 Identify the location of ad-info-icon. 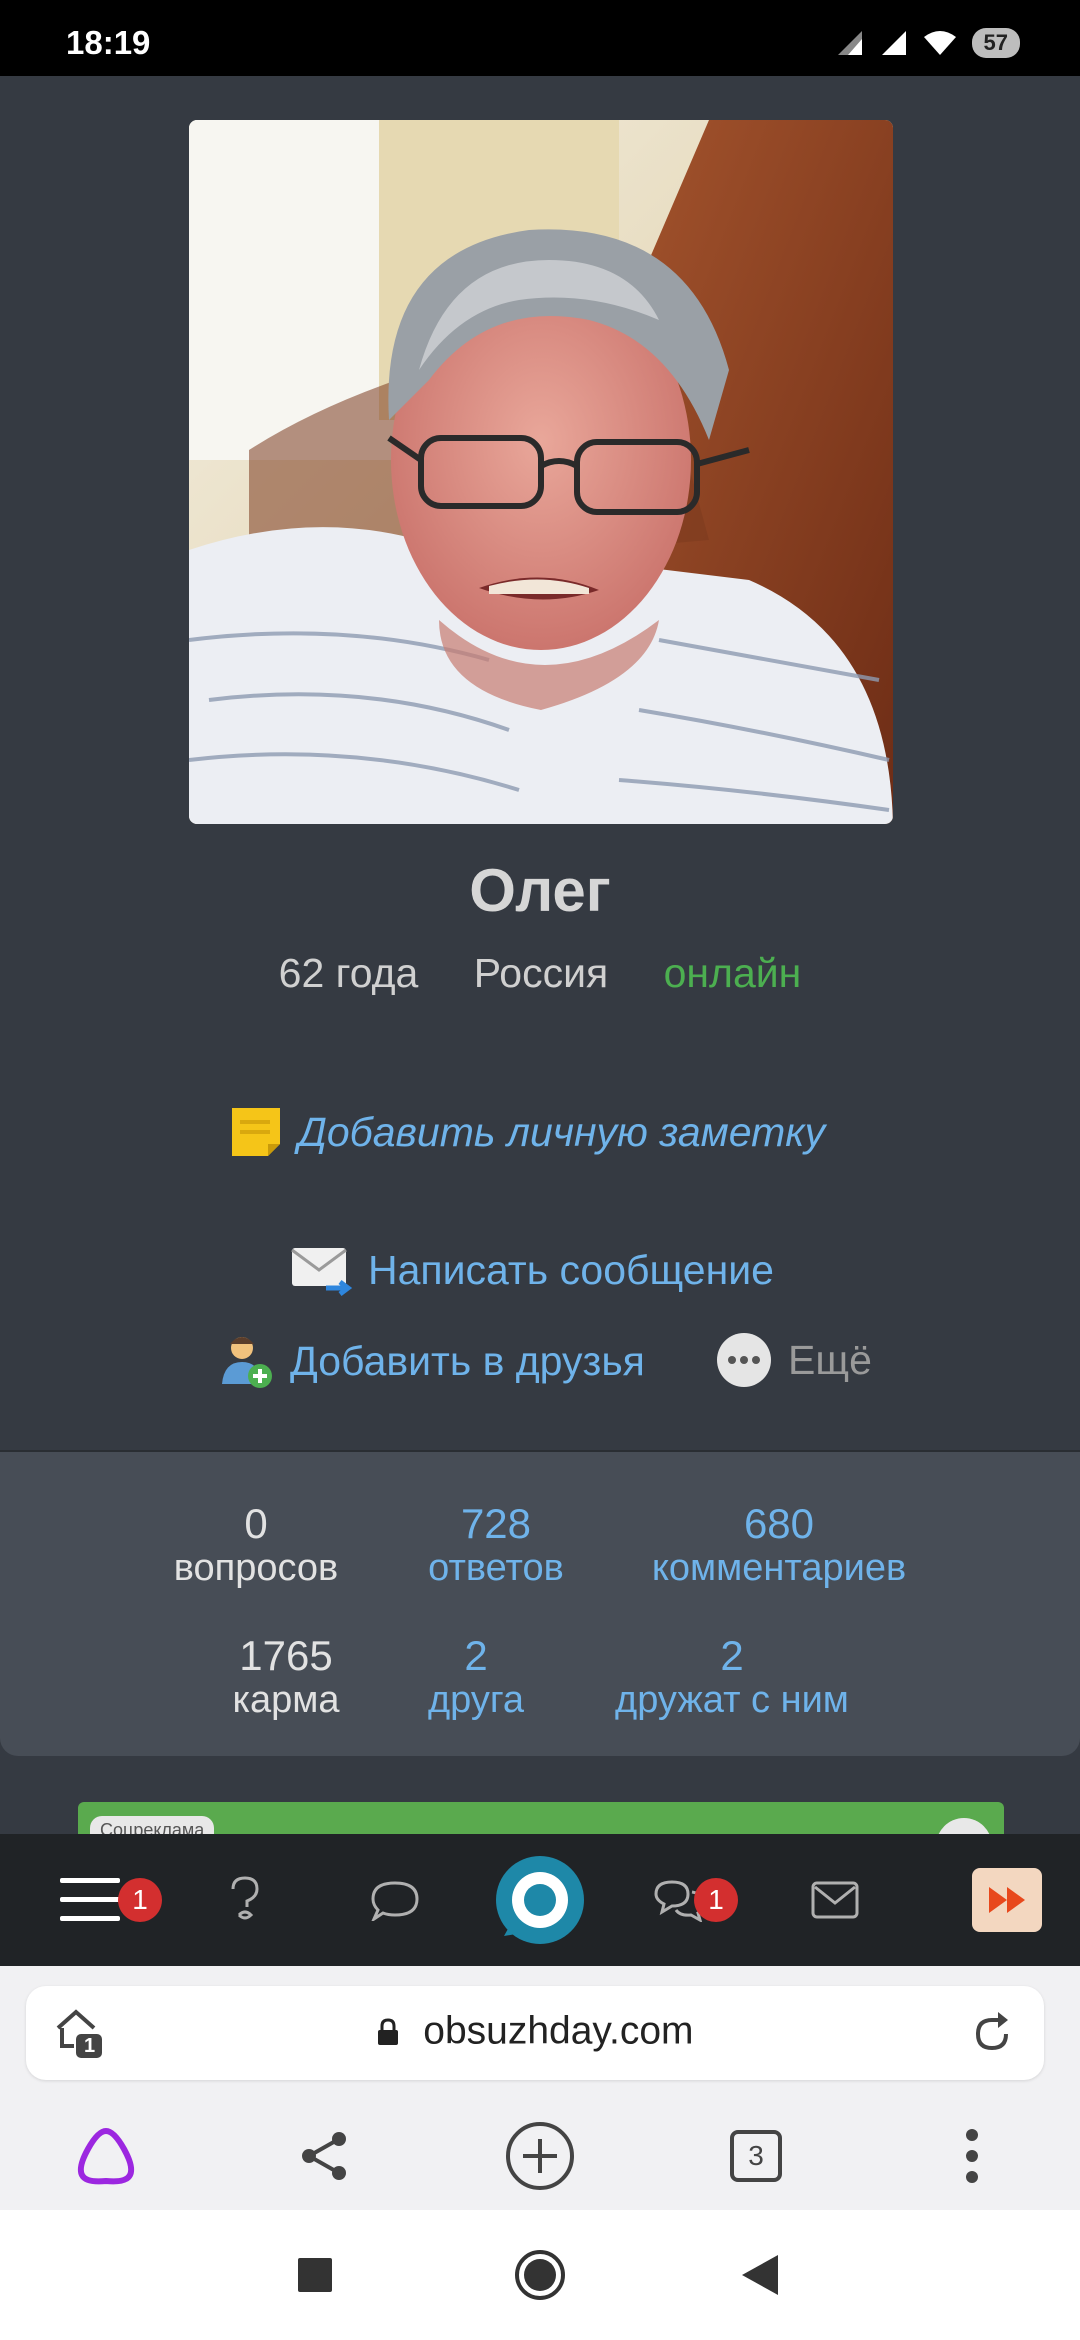
(964, 1826).